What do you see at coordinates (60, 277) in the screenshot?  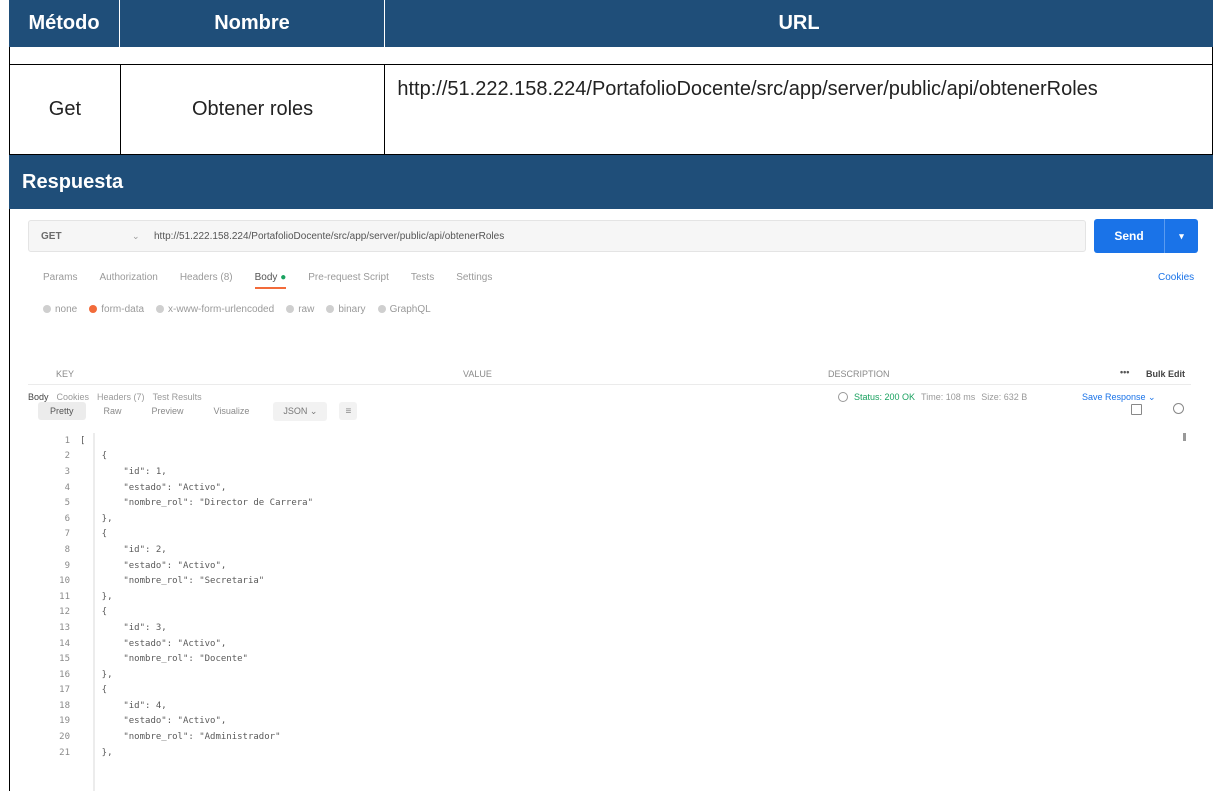 I see `tab-params: Params` at bounding box center [60, 277].